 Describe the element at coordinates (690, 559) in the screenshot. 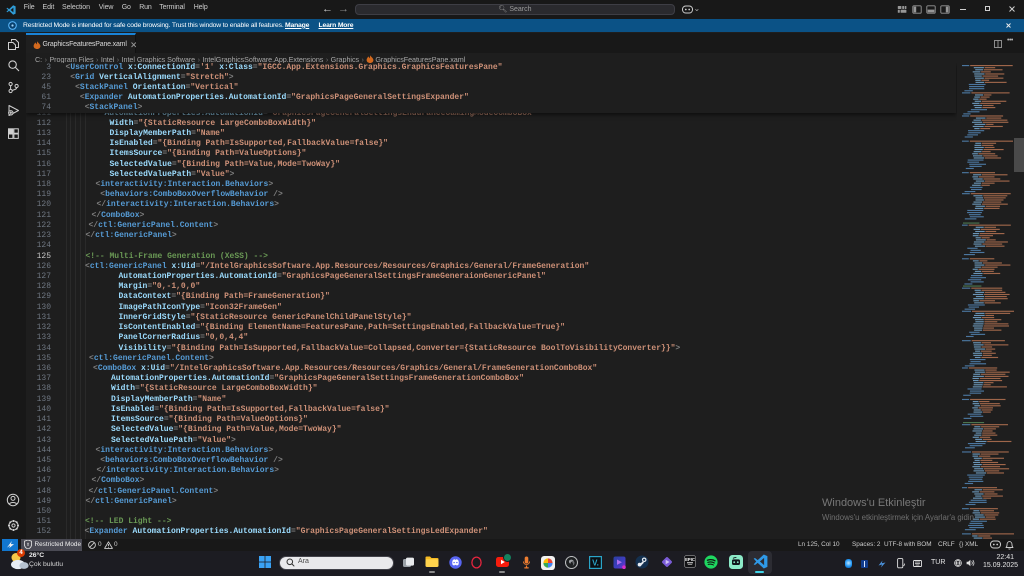

I see `svg-text: EPIC` at that location.